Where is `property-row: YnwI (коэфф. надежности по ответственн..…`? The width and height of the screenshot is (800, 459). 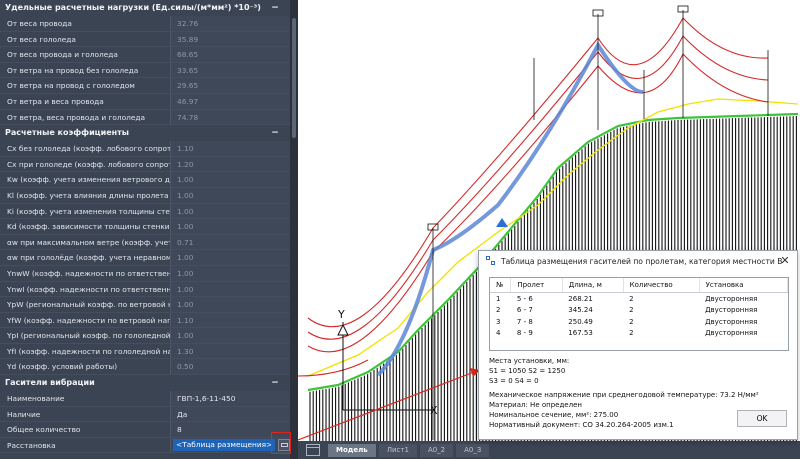 property-row: YnwI (коэфф. надежности по ответственн..… is located at coordinates (145, 289).